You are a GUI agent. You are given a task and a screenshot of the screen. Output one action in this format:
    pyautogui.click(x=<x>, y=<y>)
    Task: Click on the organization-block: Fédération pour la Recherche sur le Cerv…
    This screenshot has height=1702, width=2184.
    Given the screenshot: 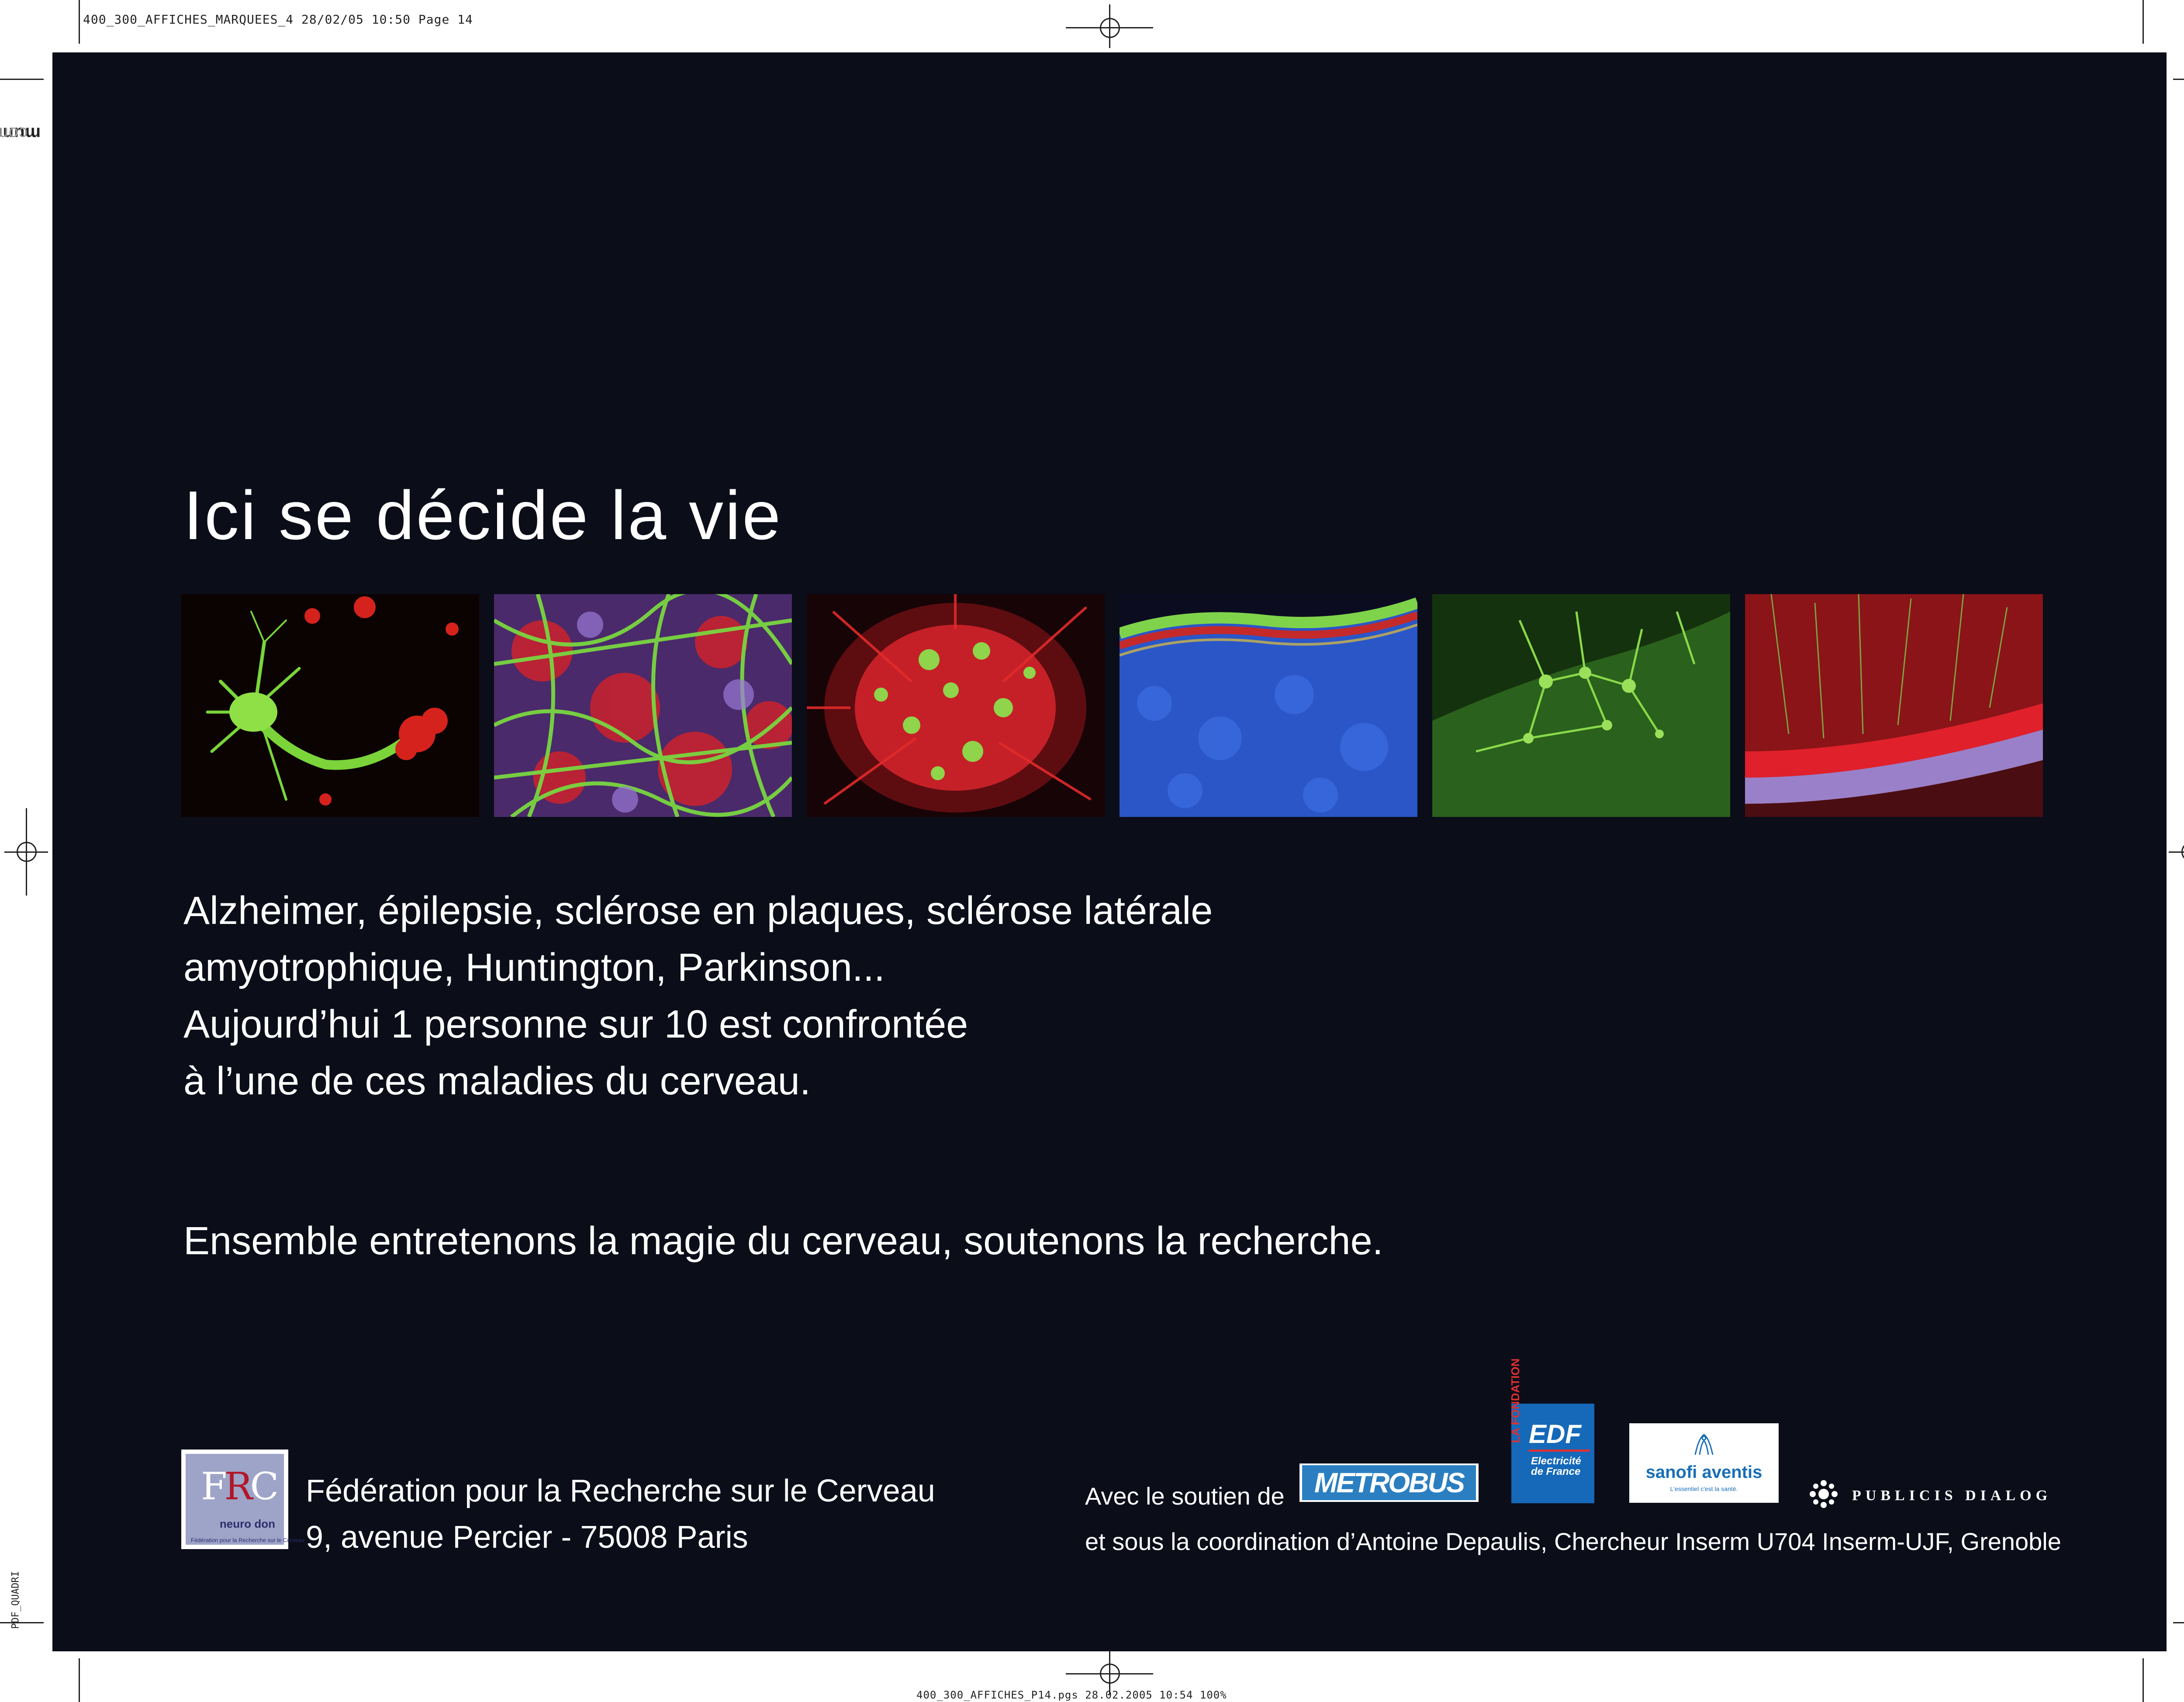 What is the action you would take?
    pyautogui.click(x=620, y=1514)
    